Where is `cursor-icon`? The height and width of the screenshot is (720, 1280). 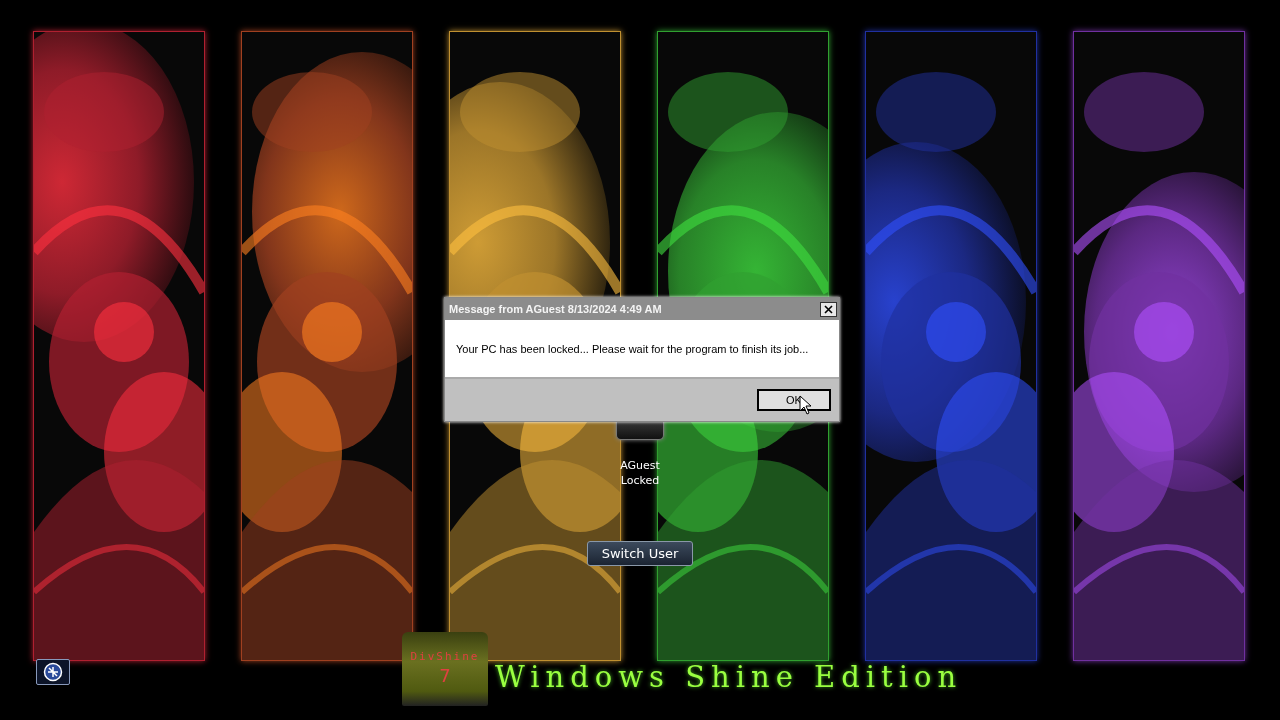
cursor-icon is located at coordinates (806, 405).